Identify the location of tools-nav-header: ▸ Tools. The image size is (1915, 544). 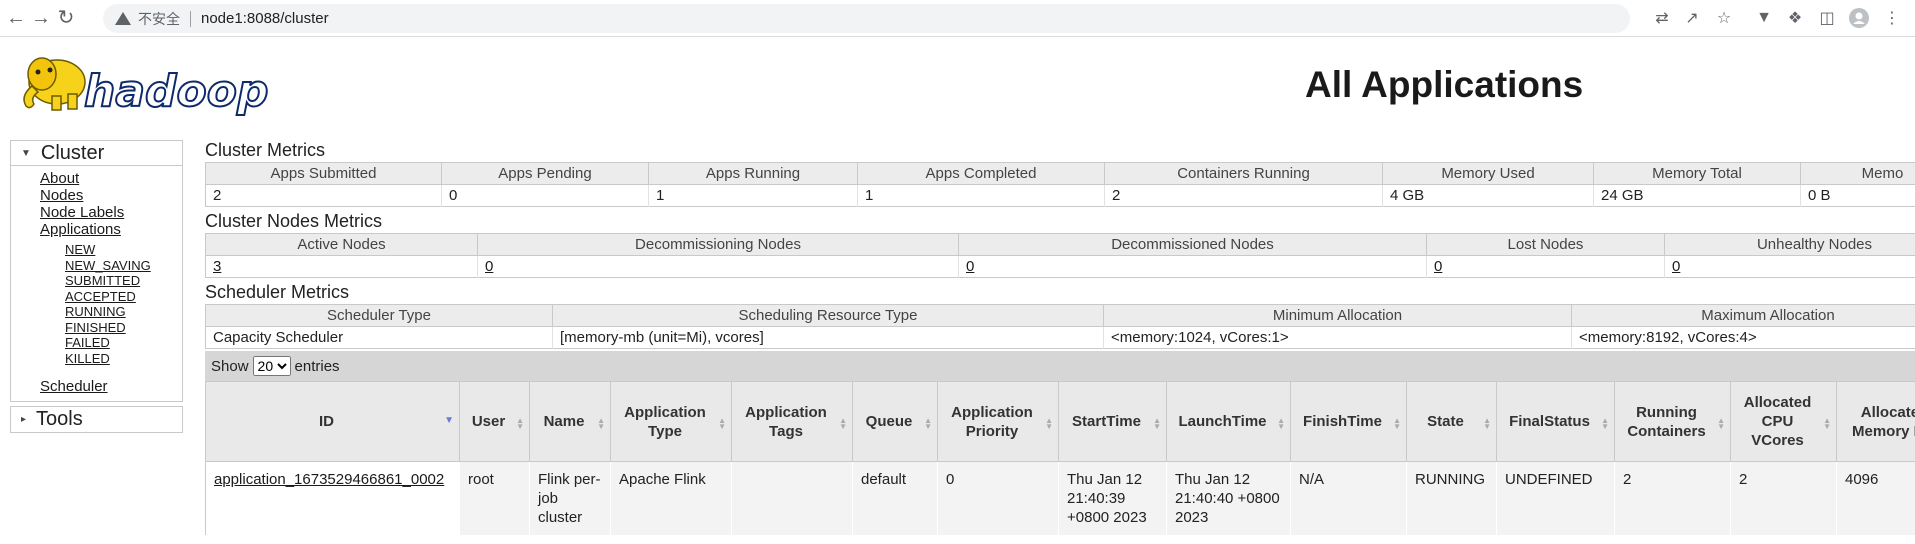
(96, 419).